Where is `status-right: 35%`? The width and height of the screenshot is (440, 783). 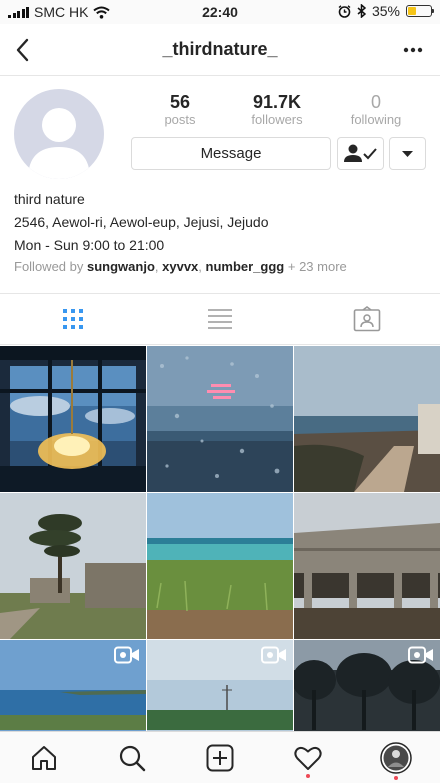
status-right: 35% is located at coordinates (386, 11).